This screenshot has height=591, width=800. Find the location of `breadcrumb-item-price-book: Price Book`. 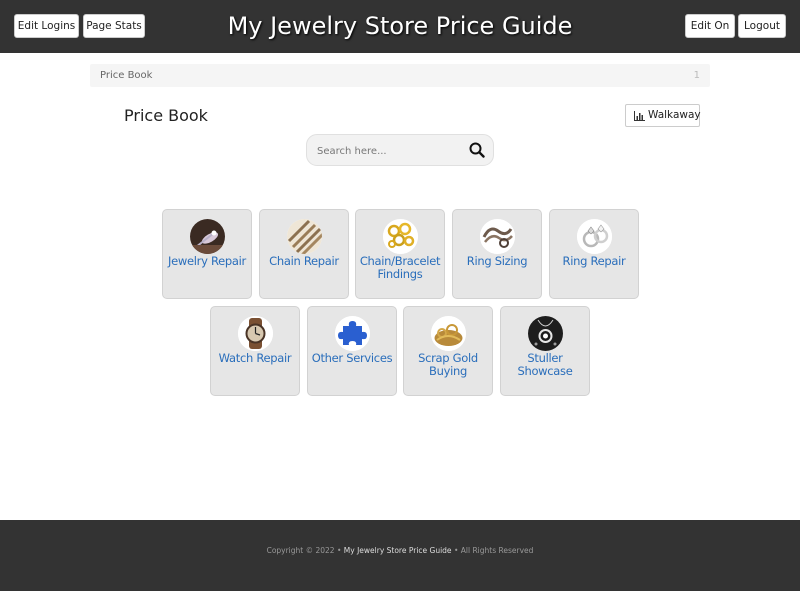

breadcrumb-item-price-book: Price Book is located at coordinates (126, 75).